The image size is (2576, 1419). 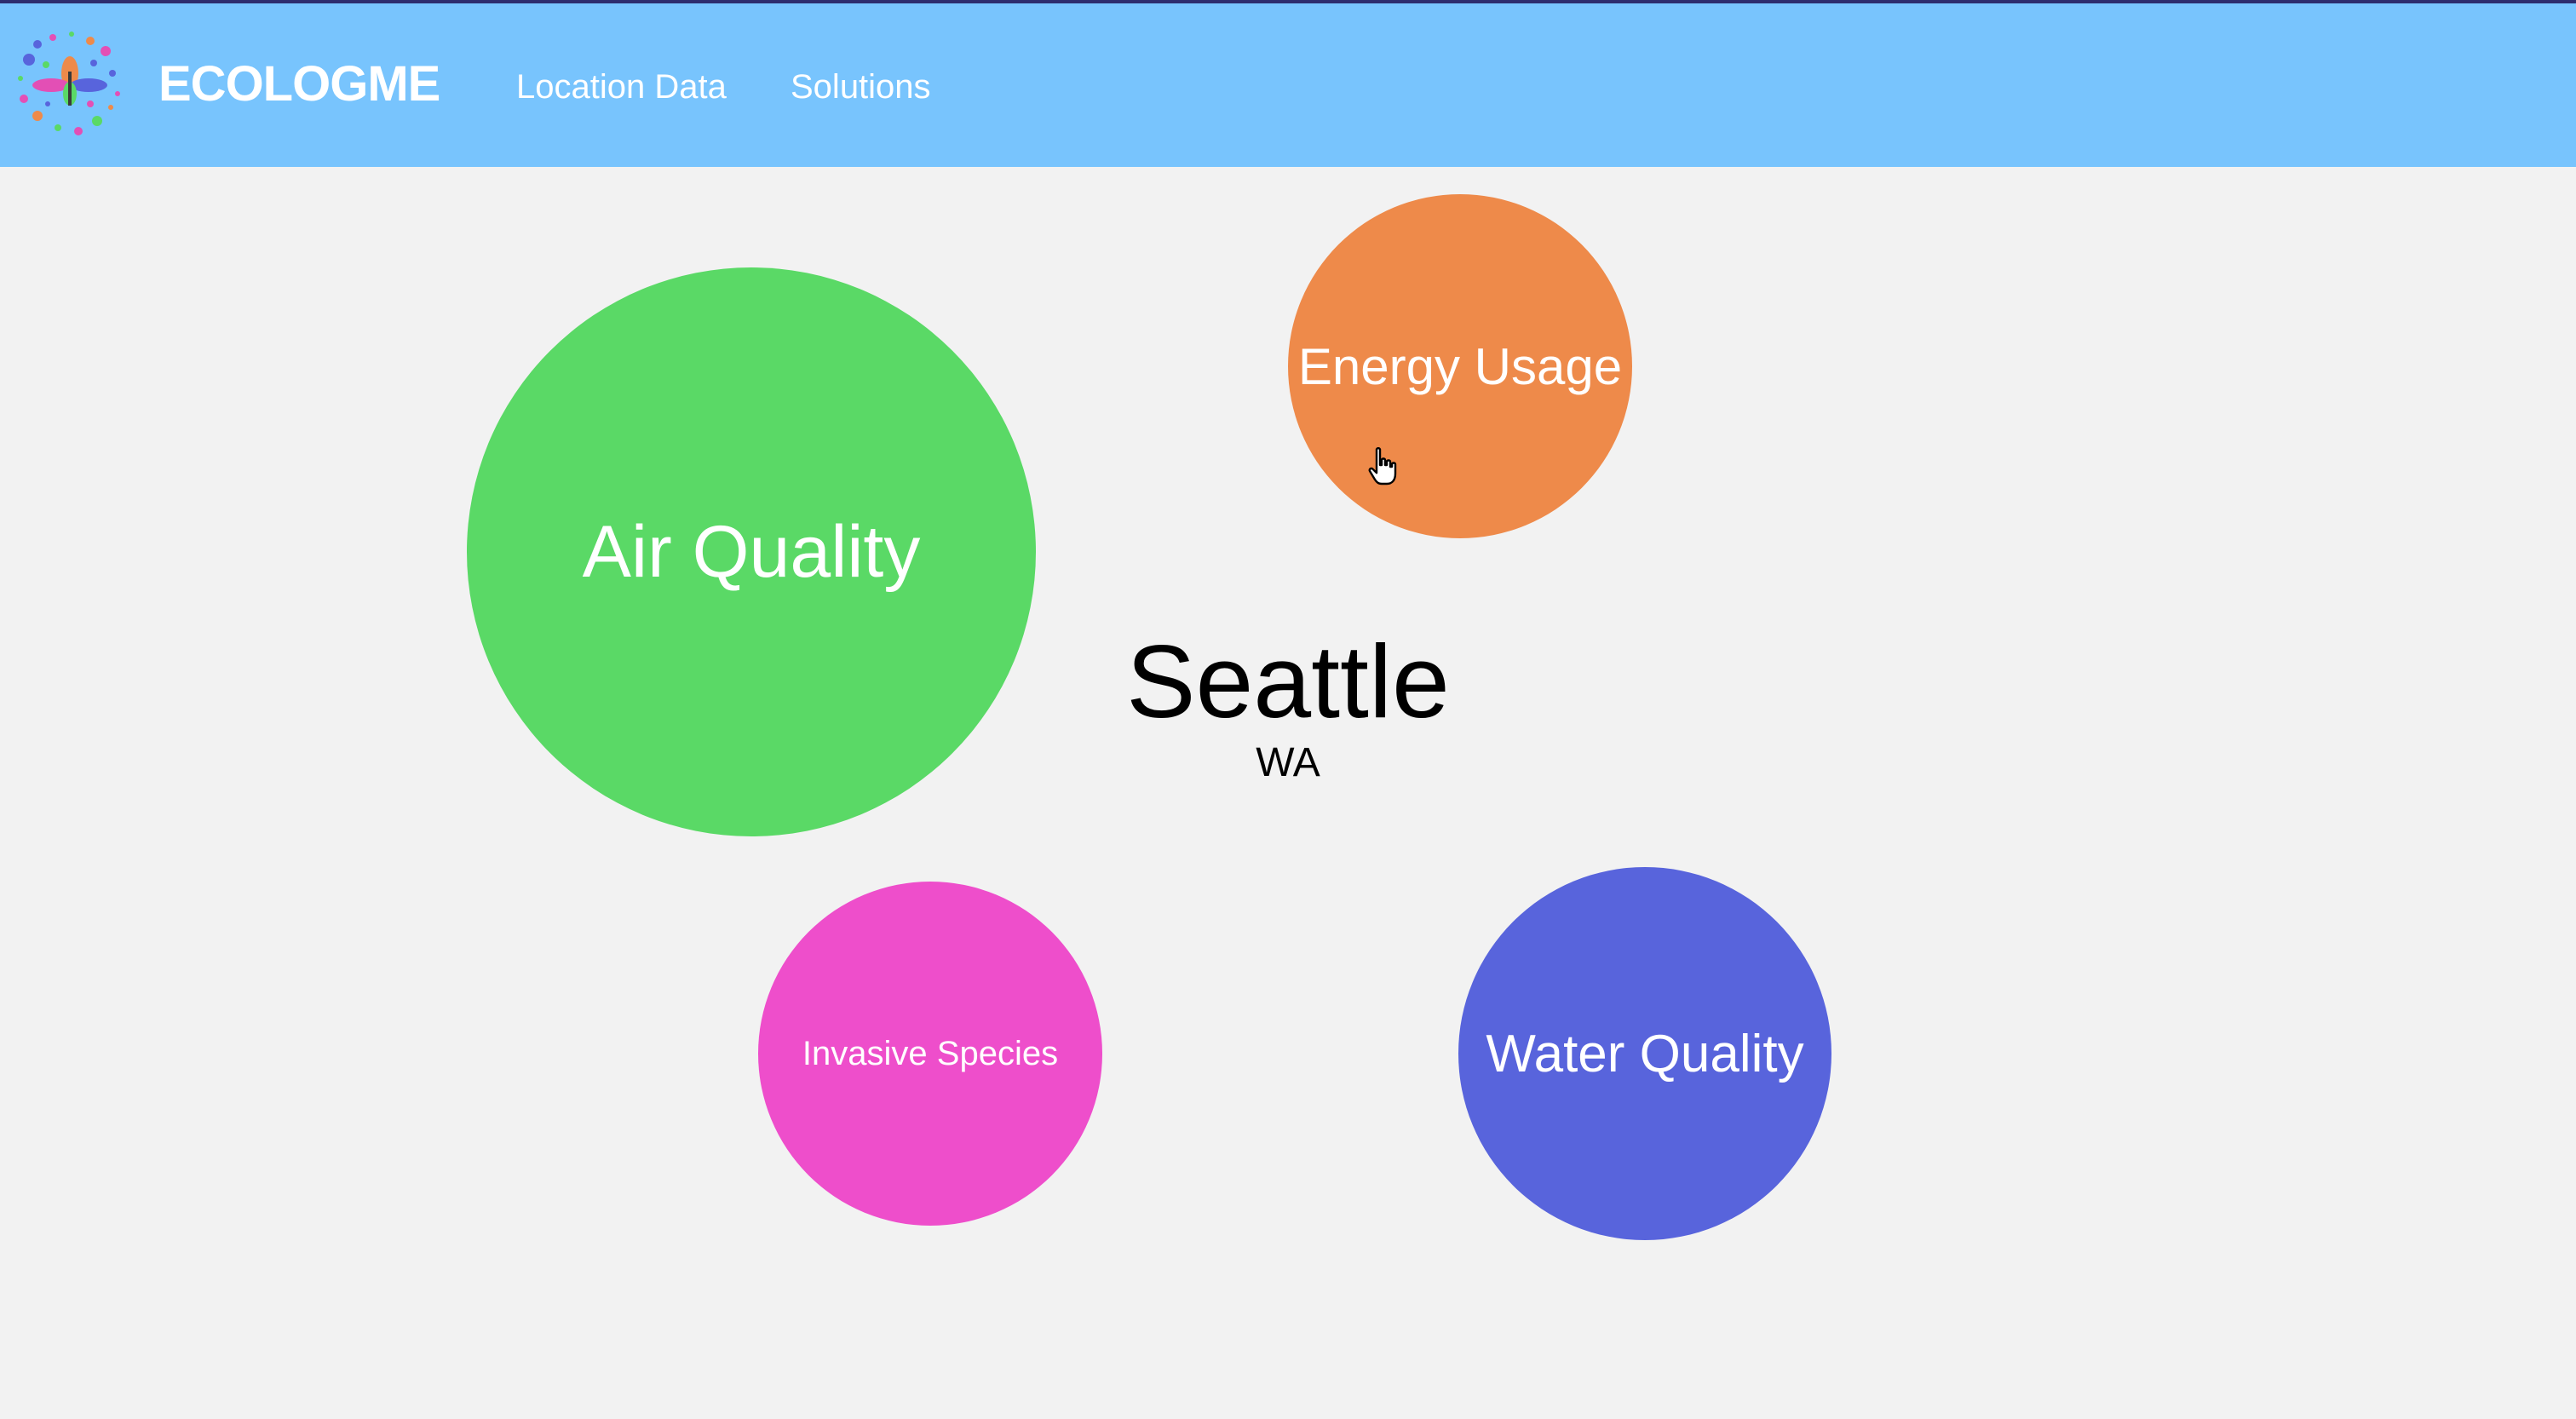 I want to click on air-quality-label: Air Quality, so click(x=752, y=552).